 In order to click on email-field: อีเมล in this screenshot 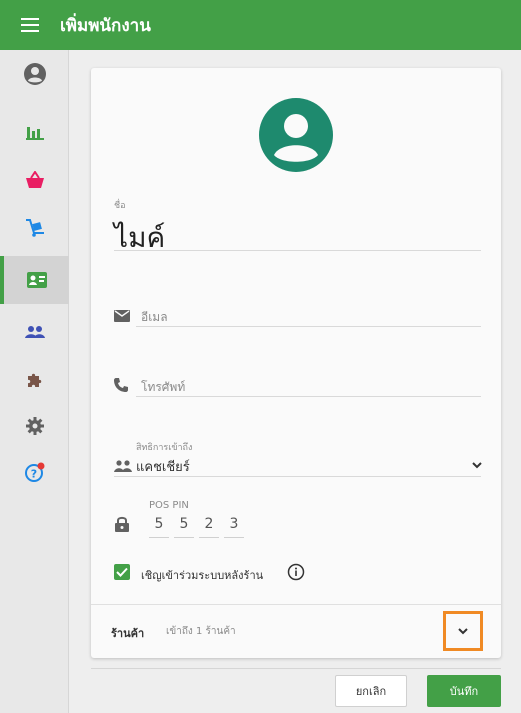, I will do `click(154, 317)`.